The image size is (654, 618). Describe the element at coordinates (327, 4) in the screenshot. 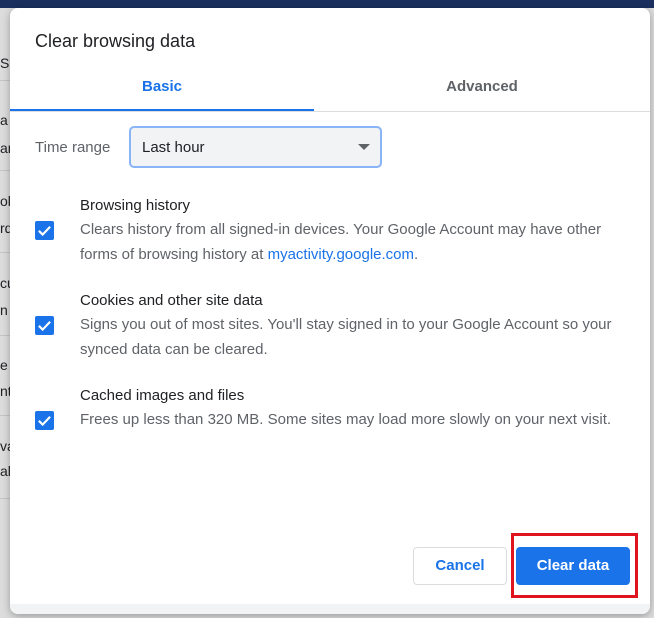

I see `browser-top-bar` at that location.